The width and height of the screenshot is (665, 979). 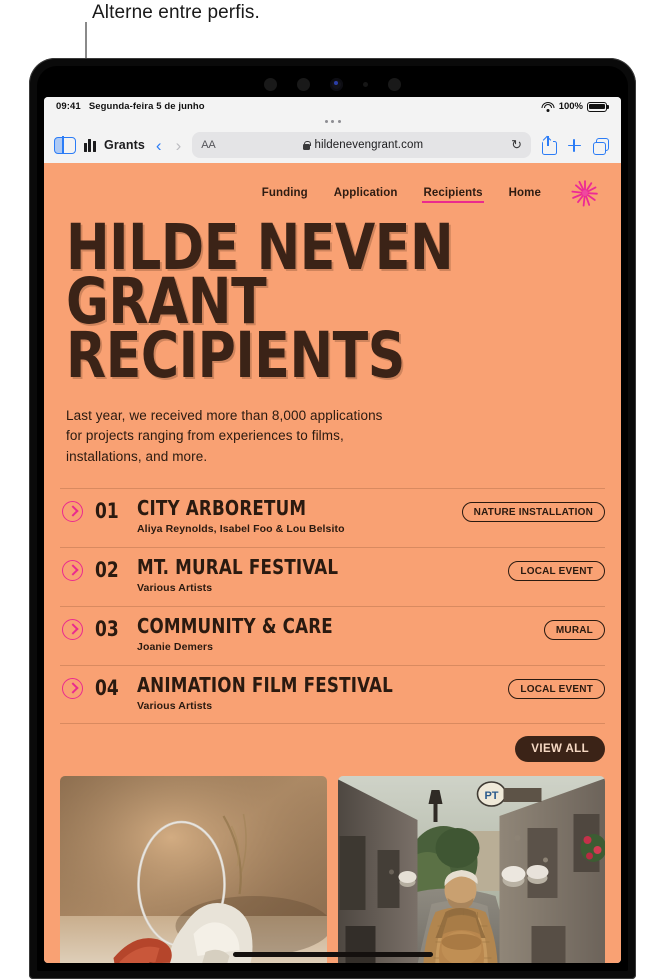 What do you see at coordinates (107, 511) in the screenshot?
I see `item-number: 01` at bounding box center [107, 511].